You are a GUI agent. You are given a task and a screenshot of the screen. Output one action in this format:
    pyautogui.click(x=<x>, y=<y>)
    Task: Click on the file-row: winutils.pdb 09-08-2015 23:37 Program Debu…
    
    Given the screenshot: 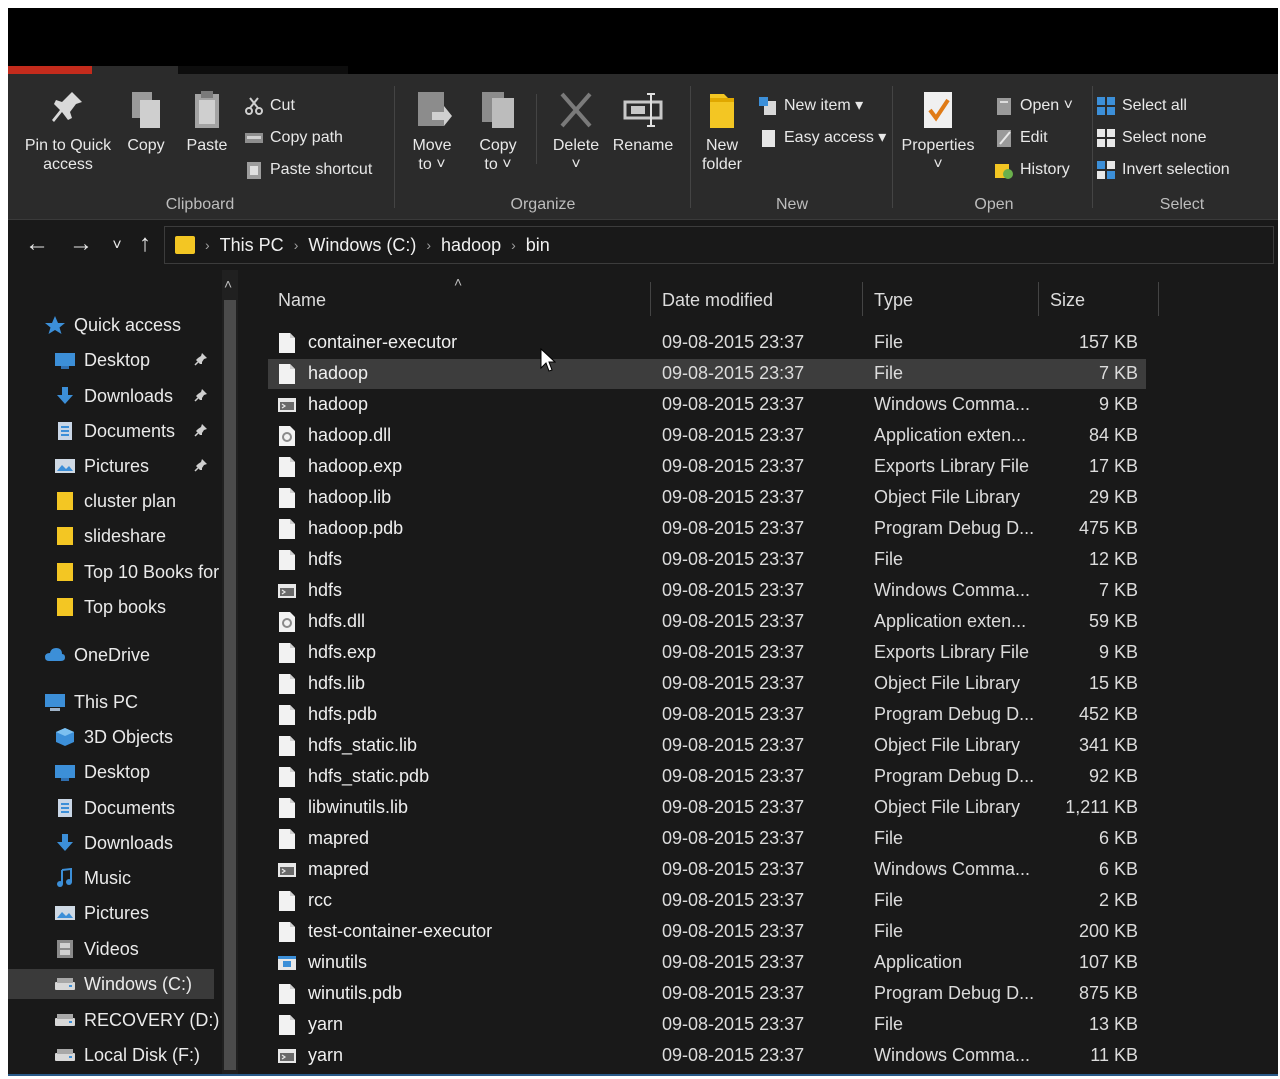 What is the action you would take?
    pyautogui.click(x=707, y=994)
    